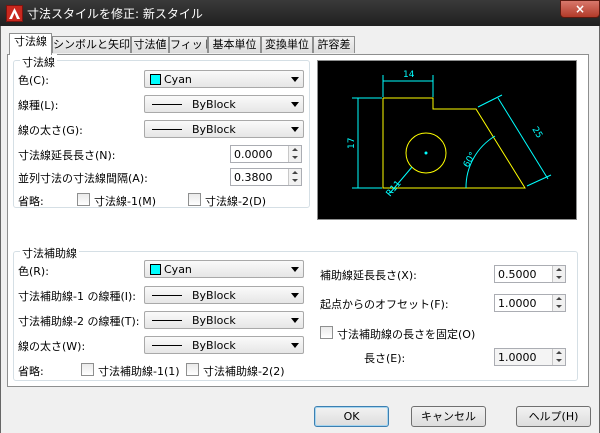 The width and height of the screenshot is (600, 433). What do you see at coordinates (83, 178) in the screenshot?
I see `baseline-spacing-label: 並列寸法の寸法線間隔(A):` at bounding box center [83, 178].